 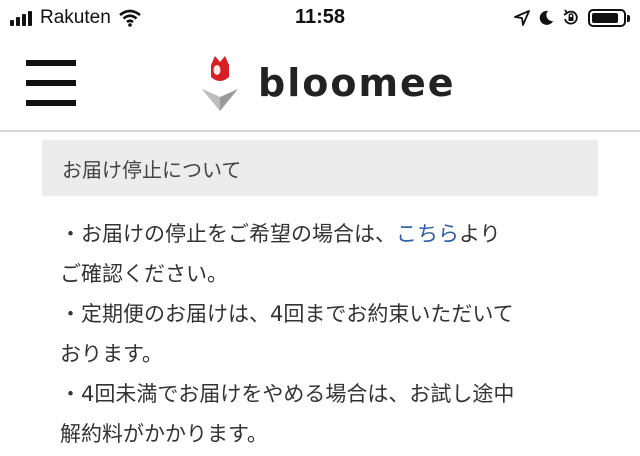 I want to click on moon-icon, so click(x=546, y=18).